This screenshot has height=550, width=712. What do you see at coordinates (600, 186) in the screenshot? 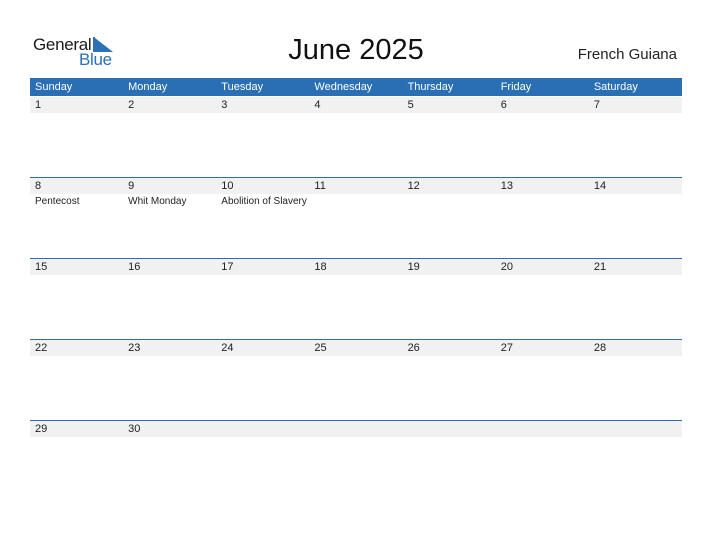
I see `day-number: 14` at bounding box center [600, 186].